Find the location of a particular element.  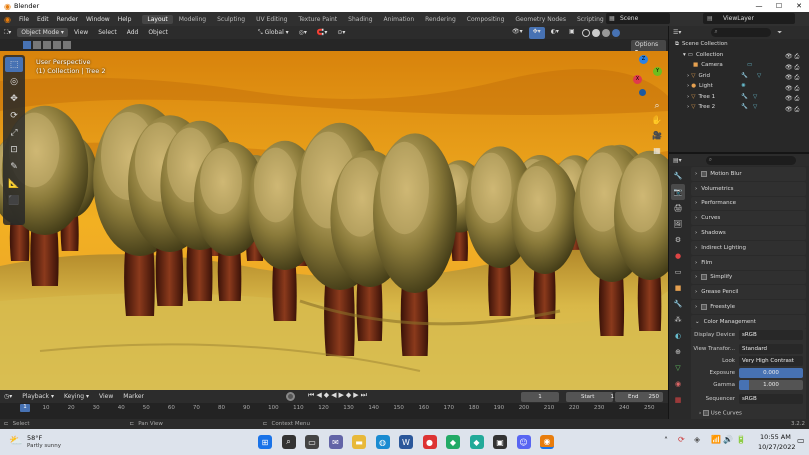

tray-app-icon: ◈ is located at coordinates (697, 439).